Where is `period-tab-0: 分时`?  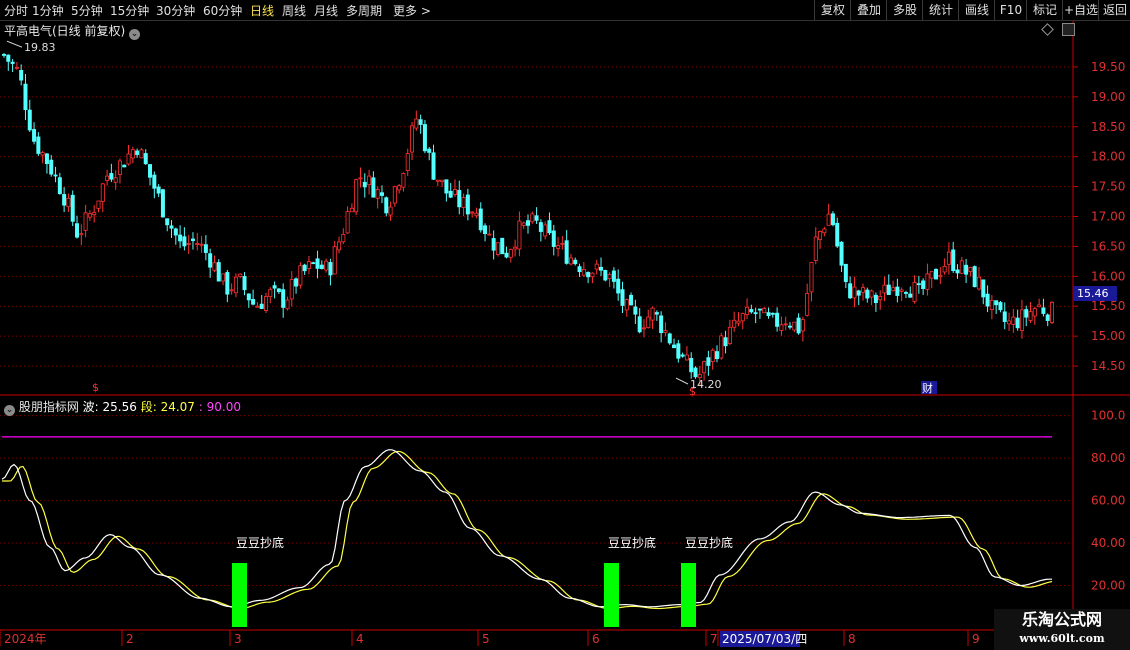 period-tab-0: 分时 is located at coordinates (16, 10).